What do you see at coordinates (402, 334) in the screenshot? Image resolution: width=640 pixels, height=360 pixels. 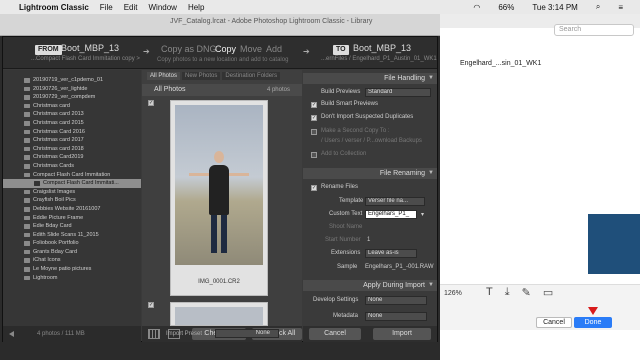 I see `import-button: Import` at bounding box center [402, 334].